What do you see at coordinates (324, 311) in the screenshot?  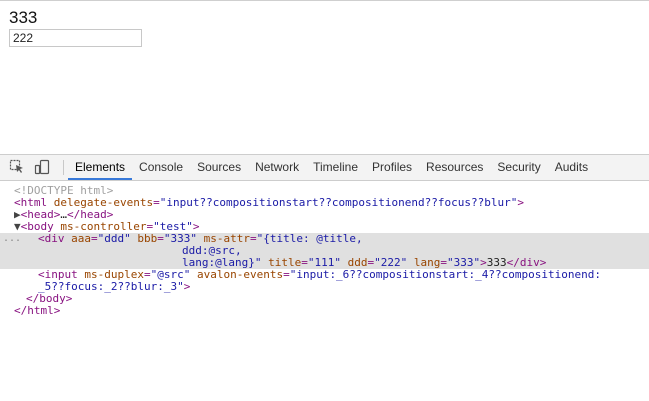 I see `dom-node-html-close: </html>` at bounding box center [324, 311].